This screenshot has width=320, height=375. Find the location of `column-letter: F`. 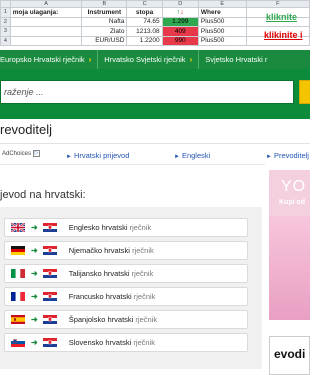

column-letter: F is located at coordinates (277, 4).